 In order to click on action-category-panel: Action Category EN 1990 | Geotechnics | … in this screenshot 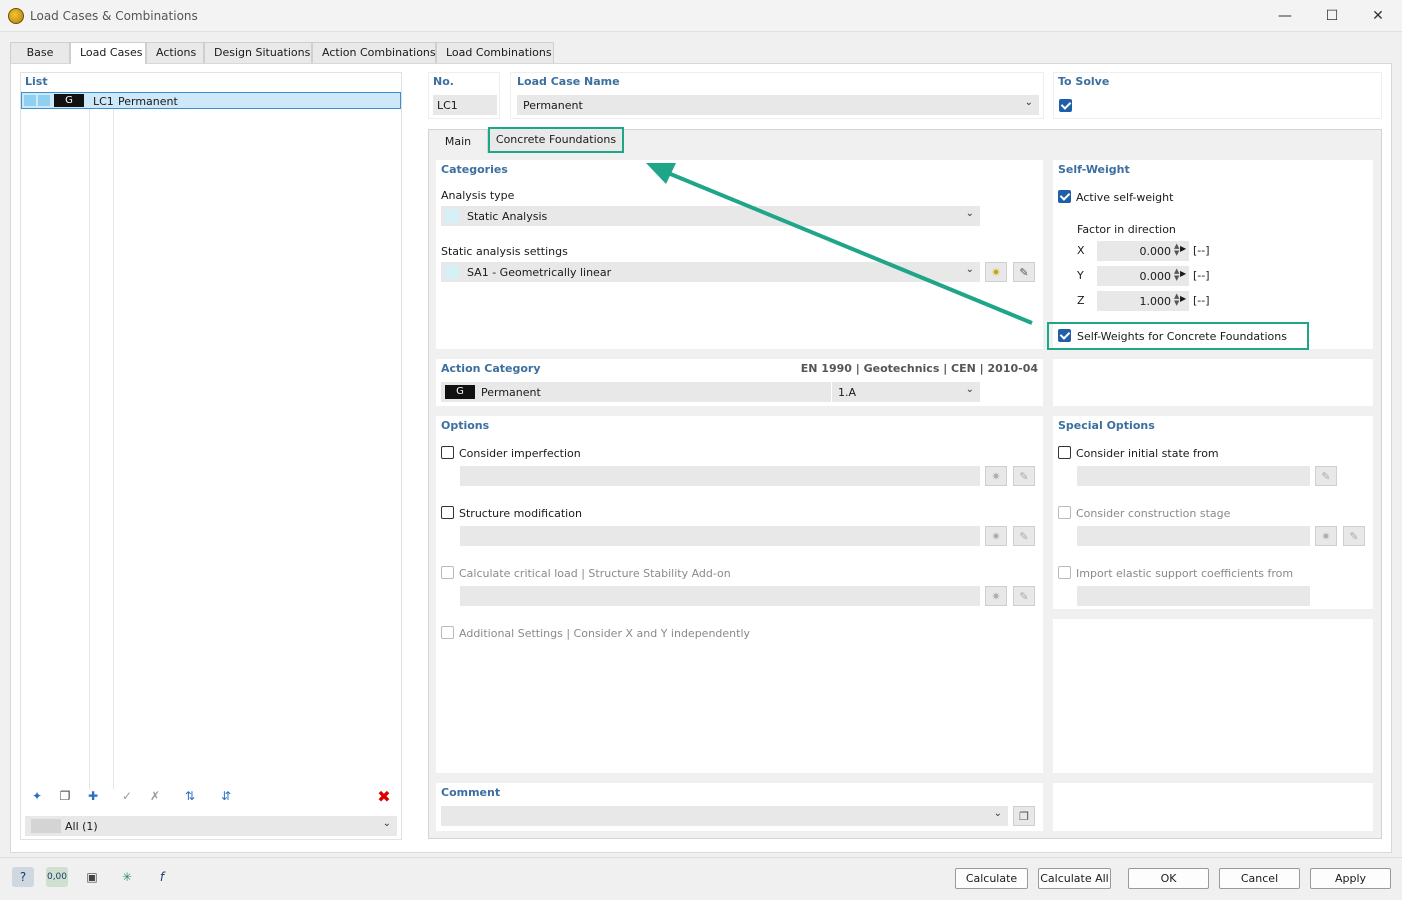, I will do `click(739, 382)`.